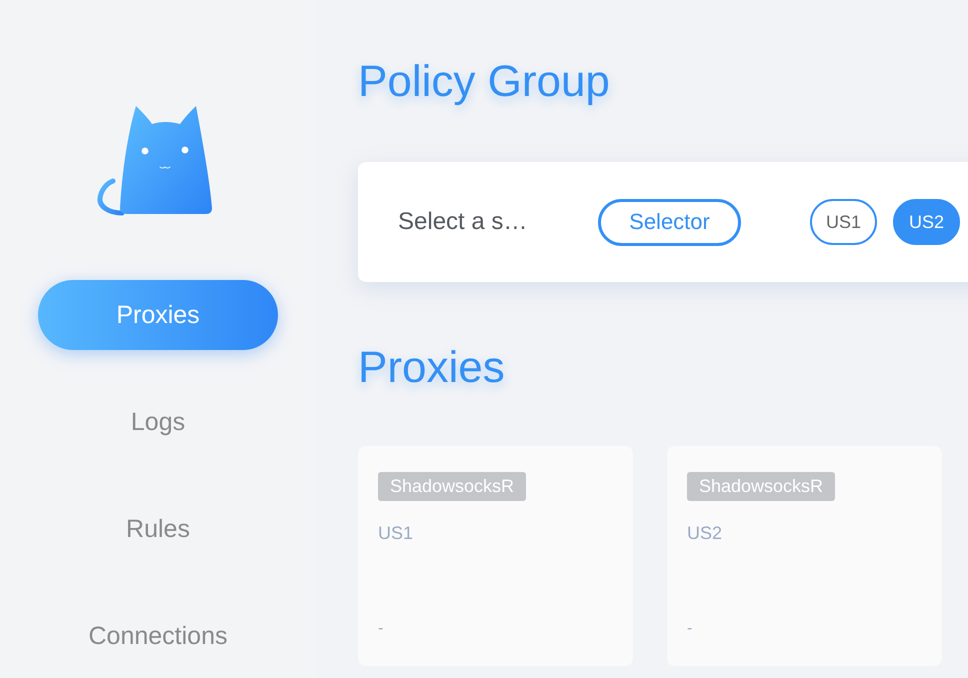 The image size is (968, 678). Describe the element at coordinates (158, 529) in the screenshot. I see `nav-item: Rules` at that location.